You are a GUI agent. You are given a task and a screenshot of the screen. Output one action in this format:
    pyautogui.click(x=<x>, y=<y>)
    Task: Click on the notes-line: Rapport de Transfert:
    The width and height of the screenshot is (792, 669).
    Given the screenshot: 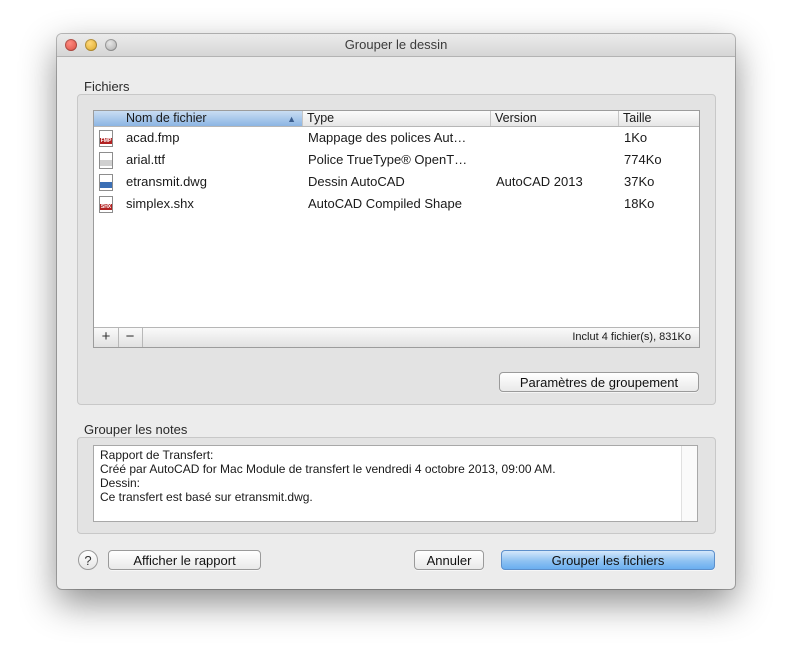 What is the action you would take?
    pyautogui.click(x=157, y=455)
    